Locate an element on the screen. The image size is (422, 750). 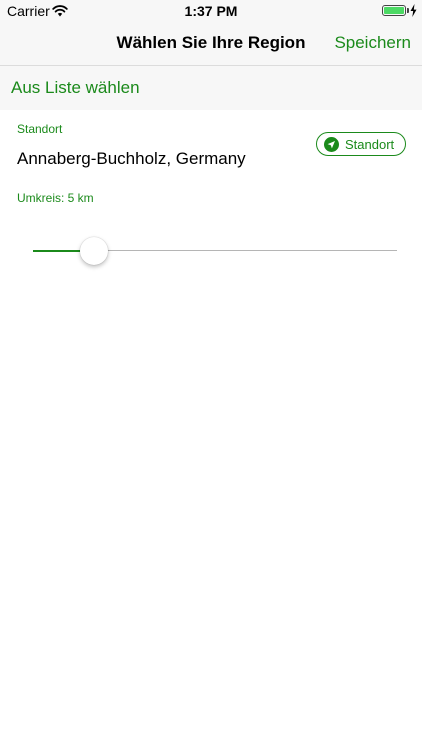
battery-cap is located at coordinates (408, 10).